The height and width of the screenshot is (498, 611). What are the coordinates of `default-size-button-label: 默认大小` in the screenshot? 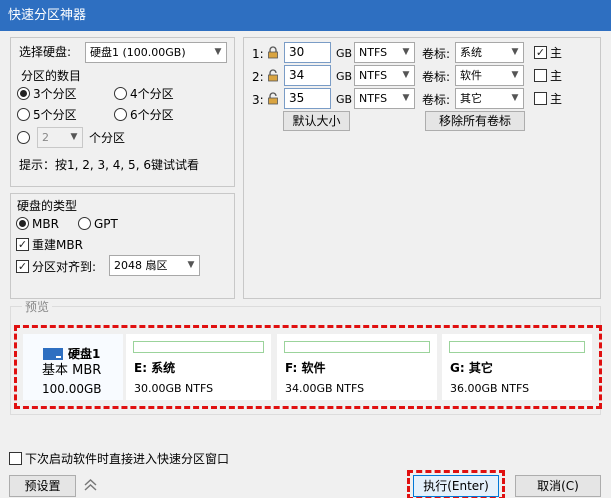 It's located at (316, 121).